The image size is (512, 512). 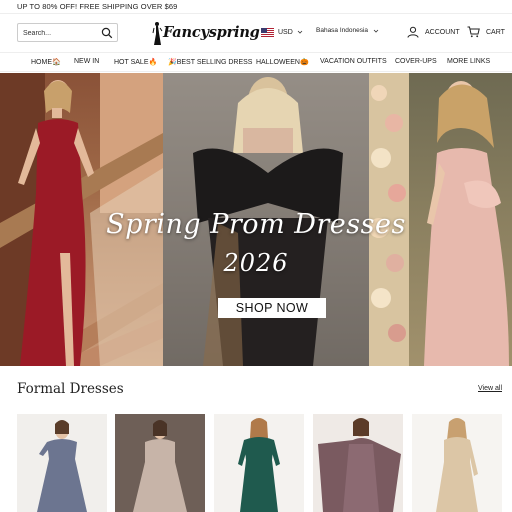 I want to click on search-box, so click(x=67, y=32).